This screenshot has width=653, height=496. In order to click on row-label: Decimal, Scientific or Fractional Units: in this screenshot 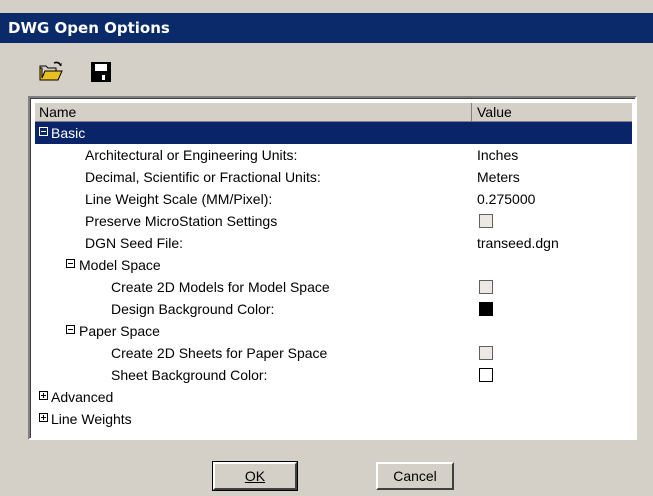, I will do `click(203, 177)`.